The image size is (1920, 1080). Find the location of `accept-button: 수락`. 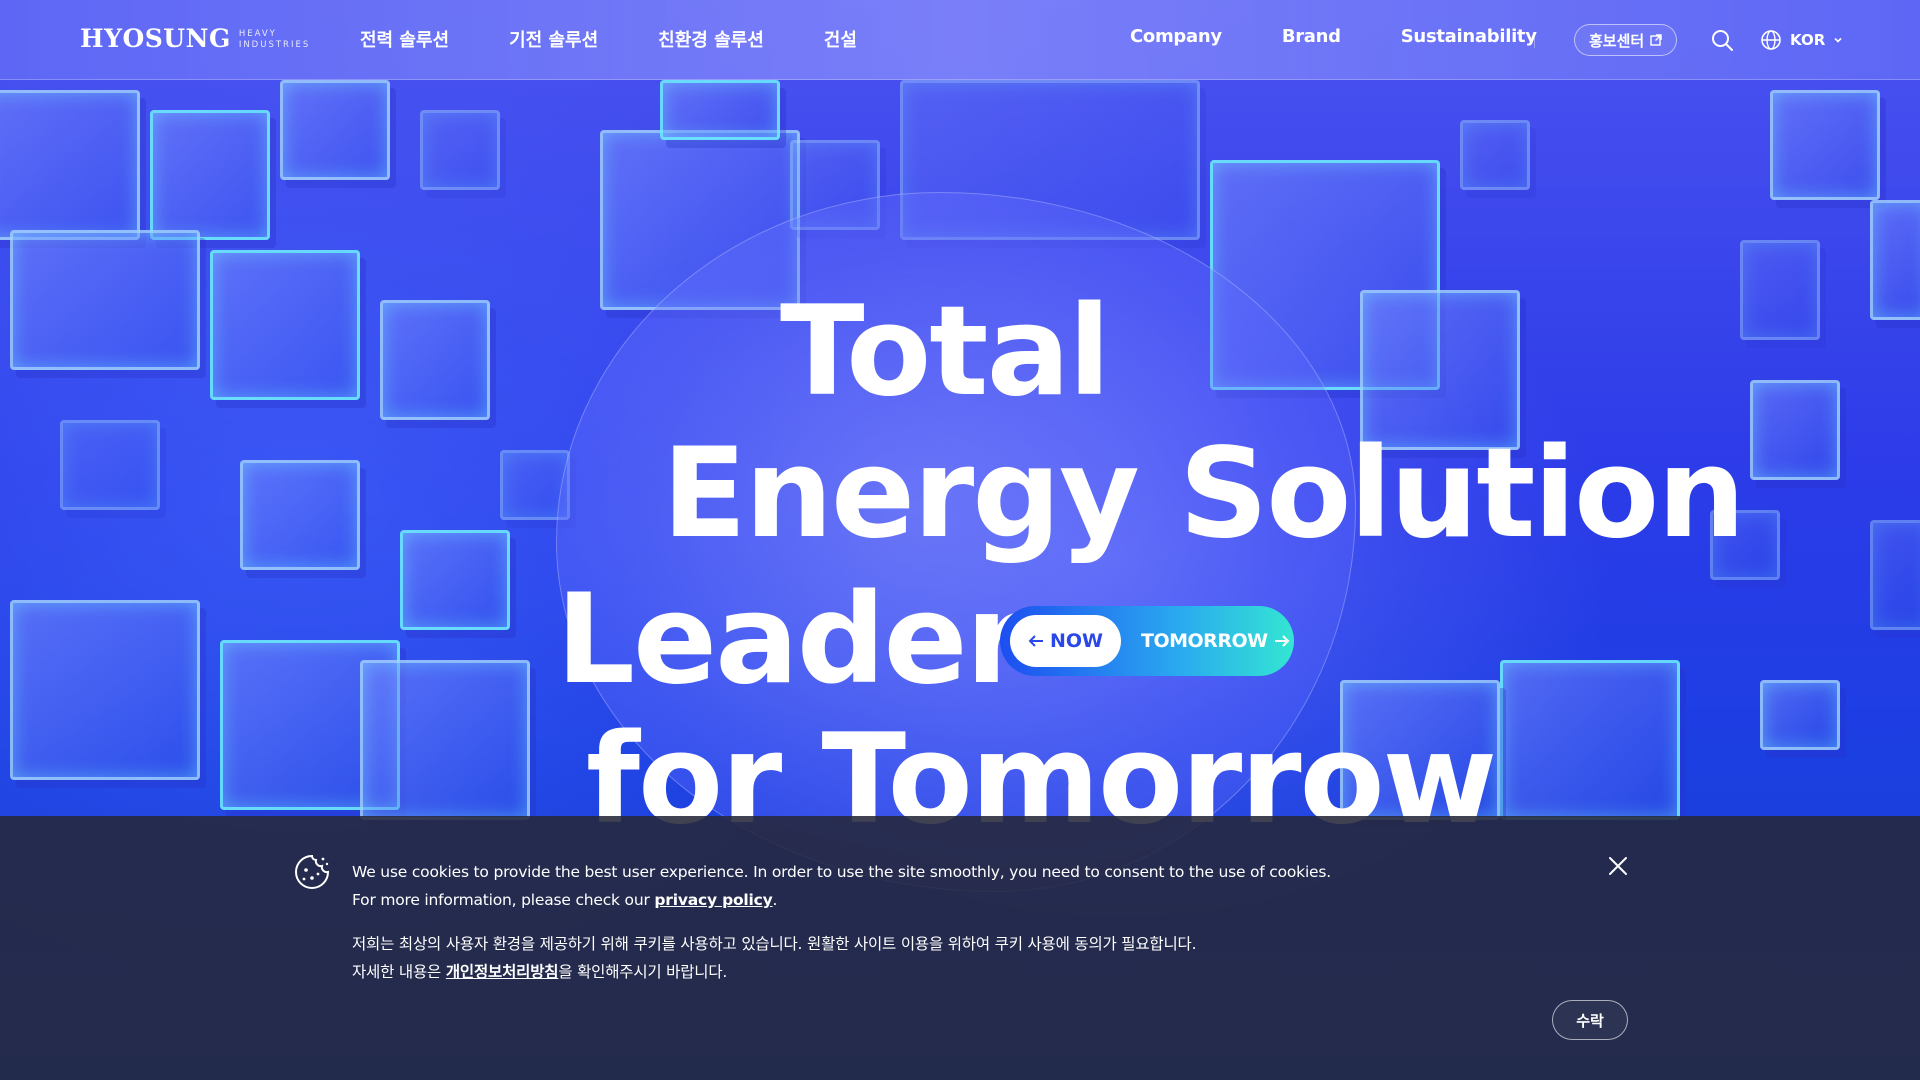

accept-button: 수락 is located at coordinates (1590, 1020).